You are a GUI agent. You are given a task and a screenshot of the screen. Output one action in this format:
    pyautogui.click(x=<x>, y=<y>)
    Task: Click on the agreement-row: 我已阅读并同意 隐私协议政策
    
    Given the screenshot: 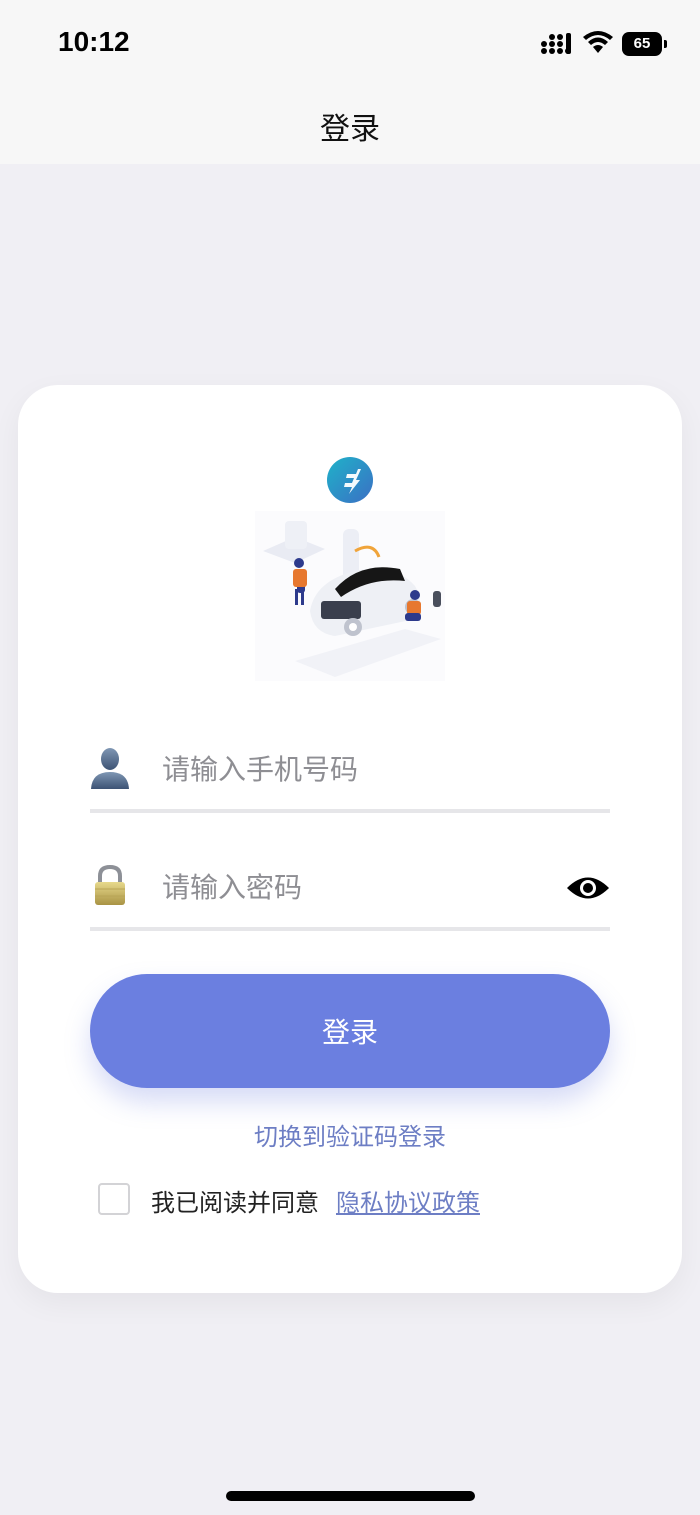 What is the action you would take?
    pyautogui.click(x=358, y=1200)
    